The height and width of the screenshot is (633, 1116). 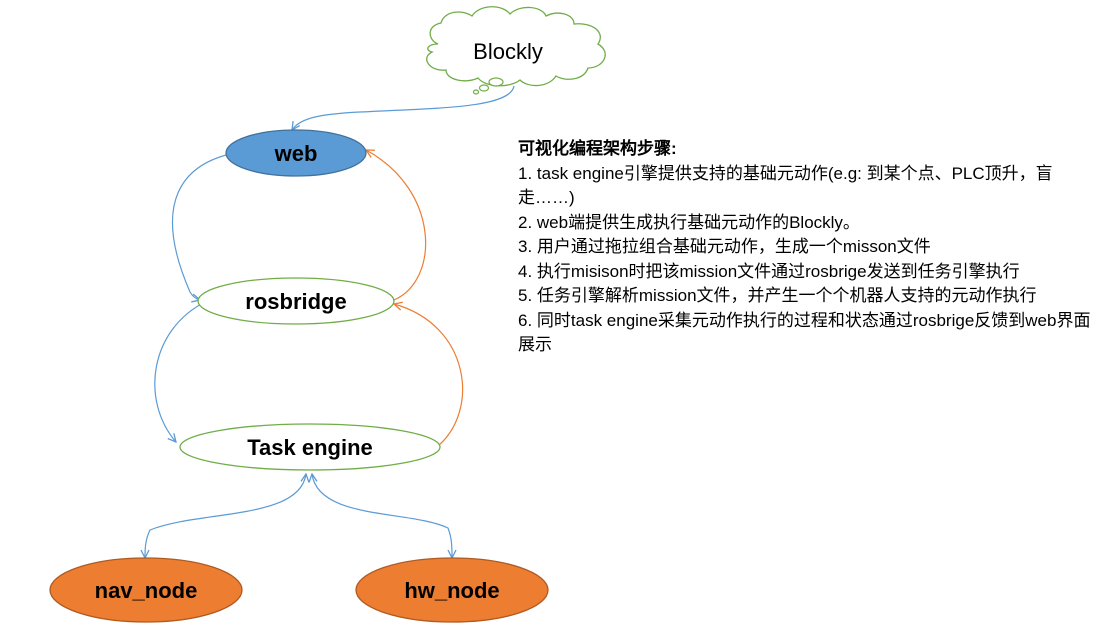 I want to click on blockly-label: Blockly, so click(x=508, y=51).